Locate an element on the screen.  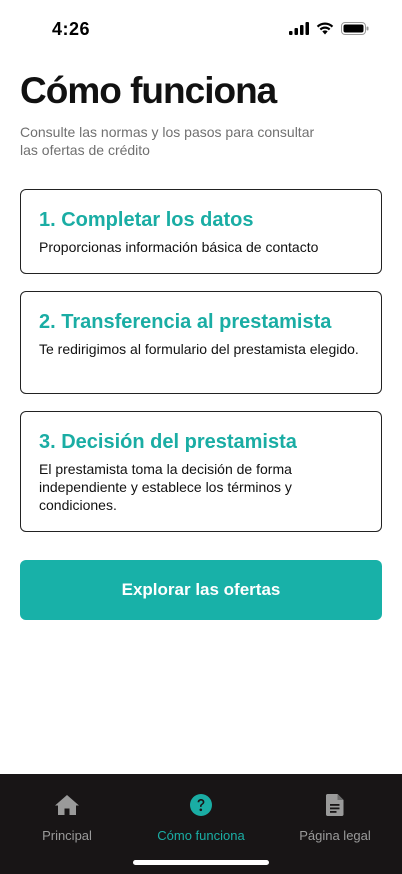
signal-icon is located at coordinates (299, 28).